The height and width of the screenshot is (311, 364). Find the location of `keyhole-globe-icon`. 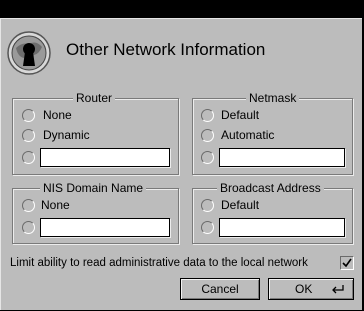

keyhole-globe-icon is located at coordinates (29, 53).